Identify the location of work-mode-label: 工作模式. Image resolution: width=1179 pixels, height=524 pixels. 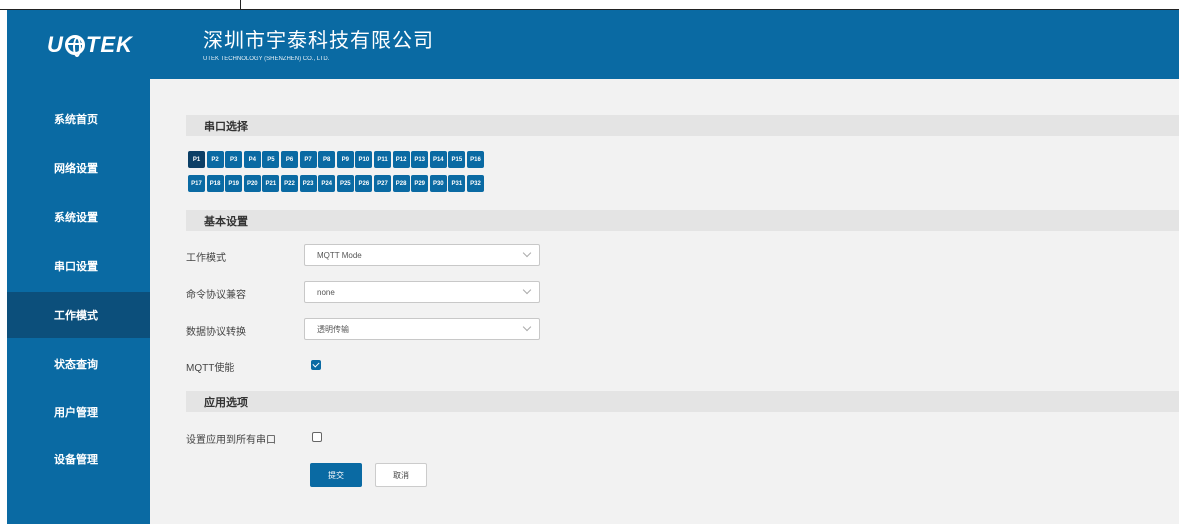
(206, 258).